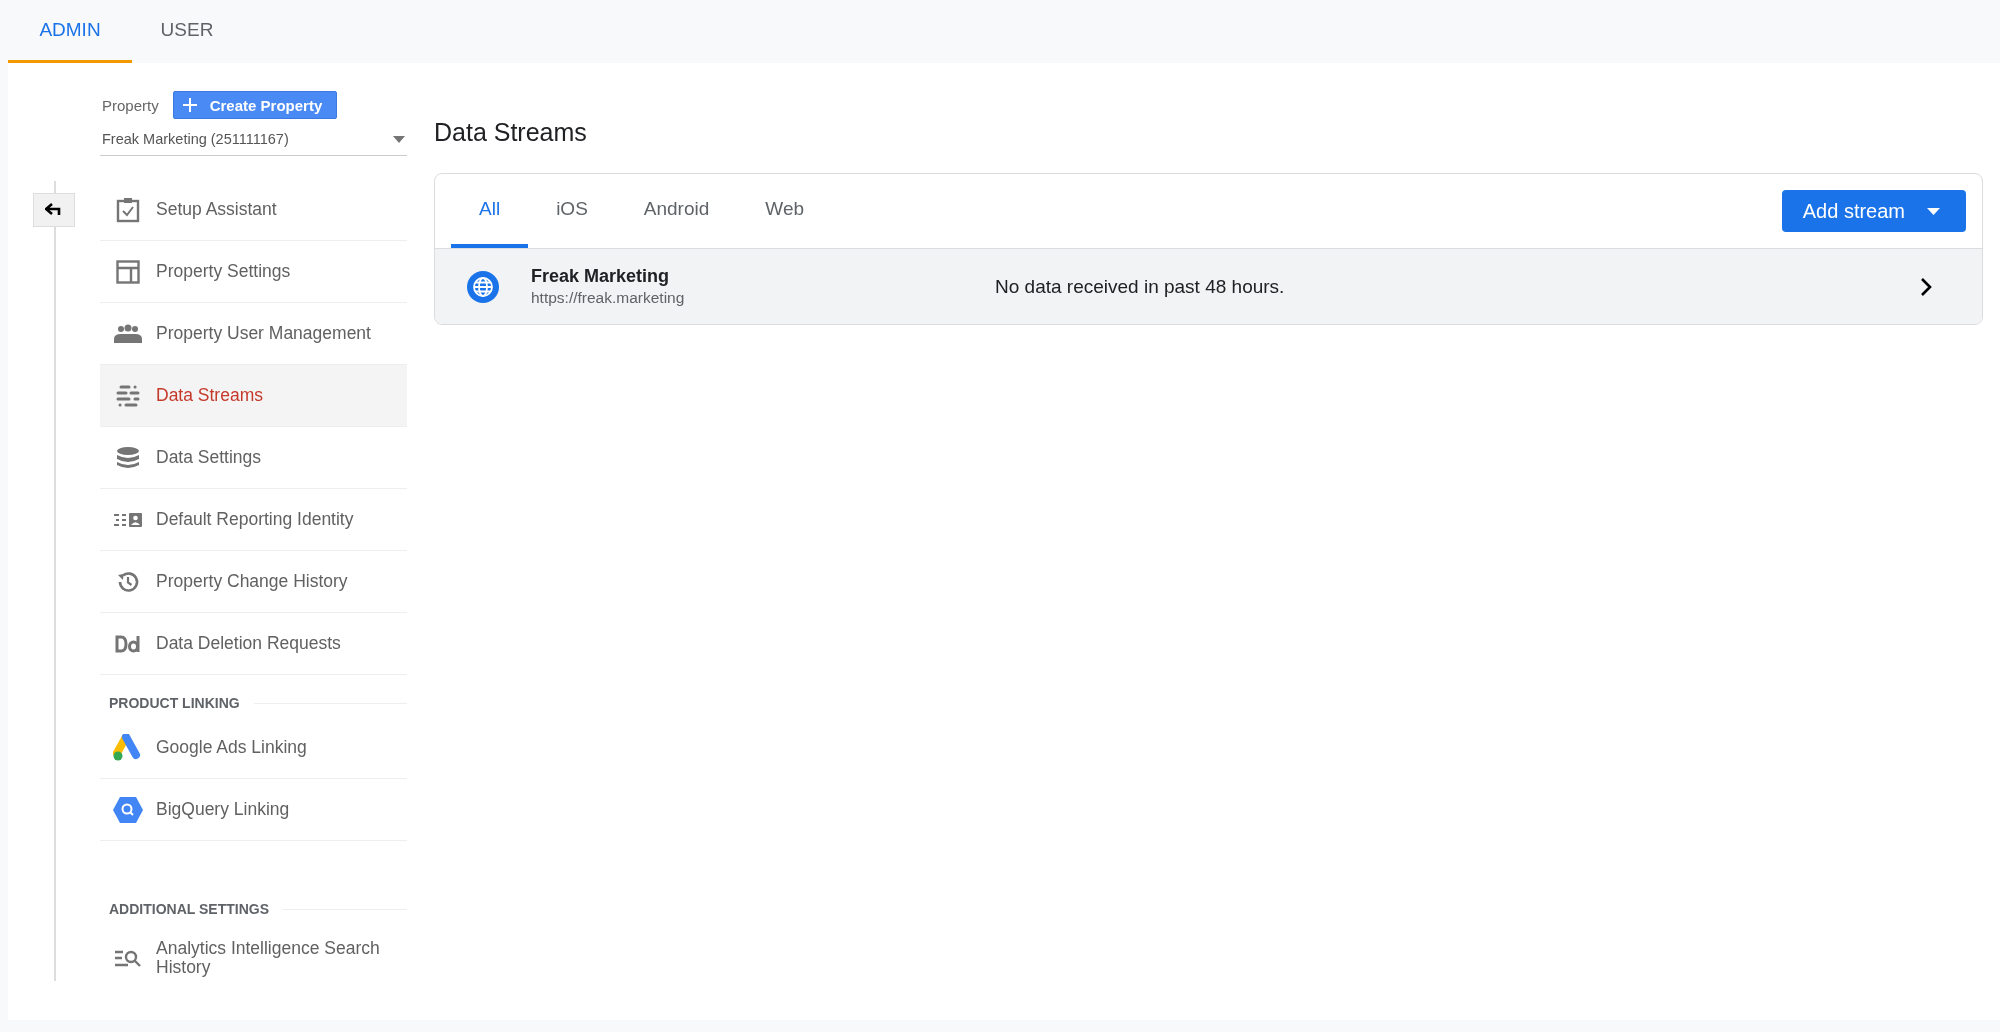 The image size is (2000, 1032). I want to click on clipboard-check-icon, so click(128, 209).